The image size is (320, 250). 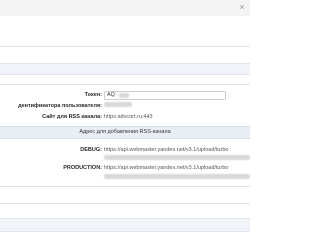 I want to click on rss-site-value: https:advcort.ru:443, so click(x=128, y=117).